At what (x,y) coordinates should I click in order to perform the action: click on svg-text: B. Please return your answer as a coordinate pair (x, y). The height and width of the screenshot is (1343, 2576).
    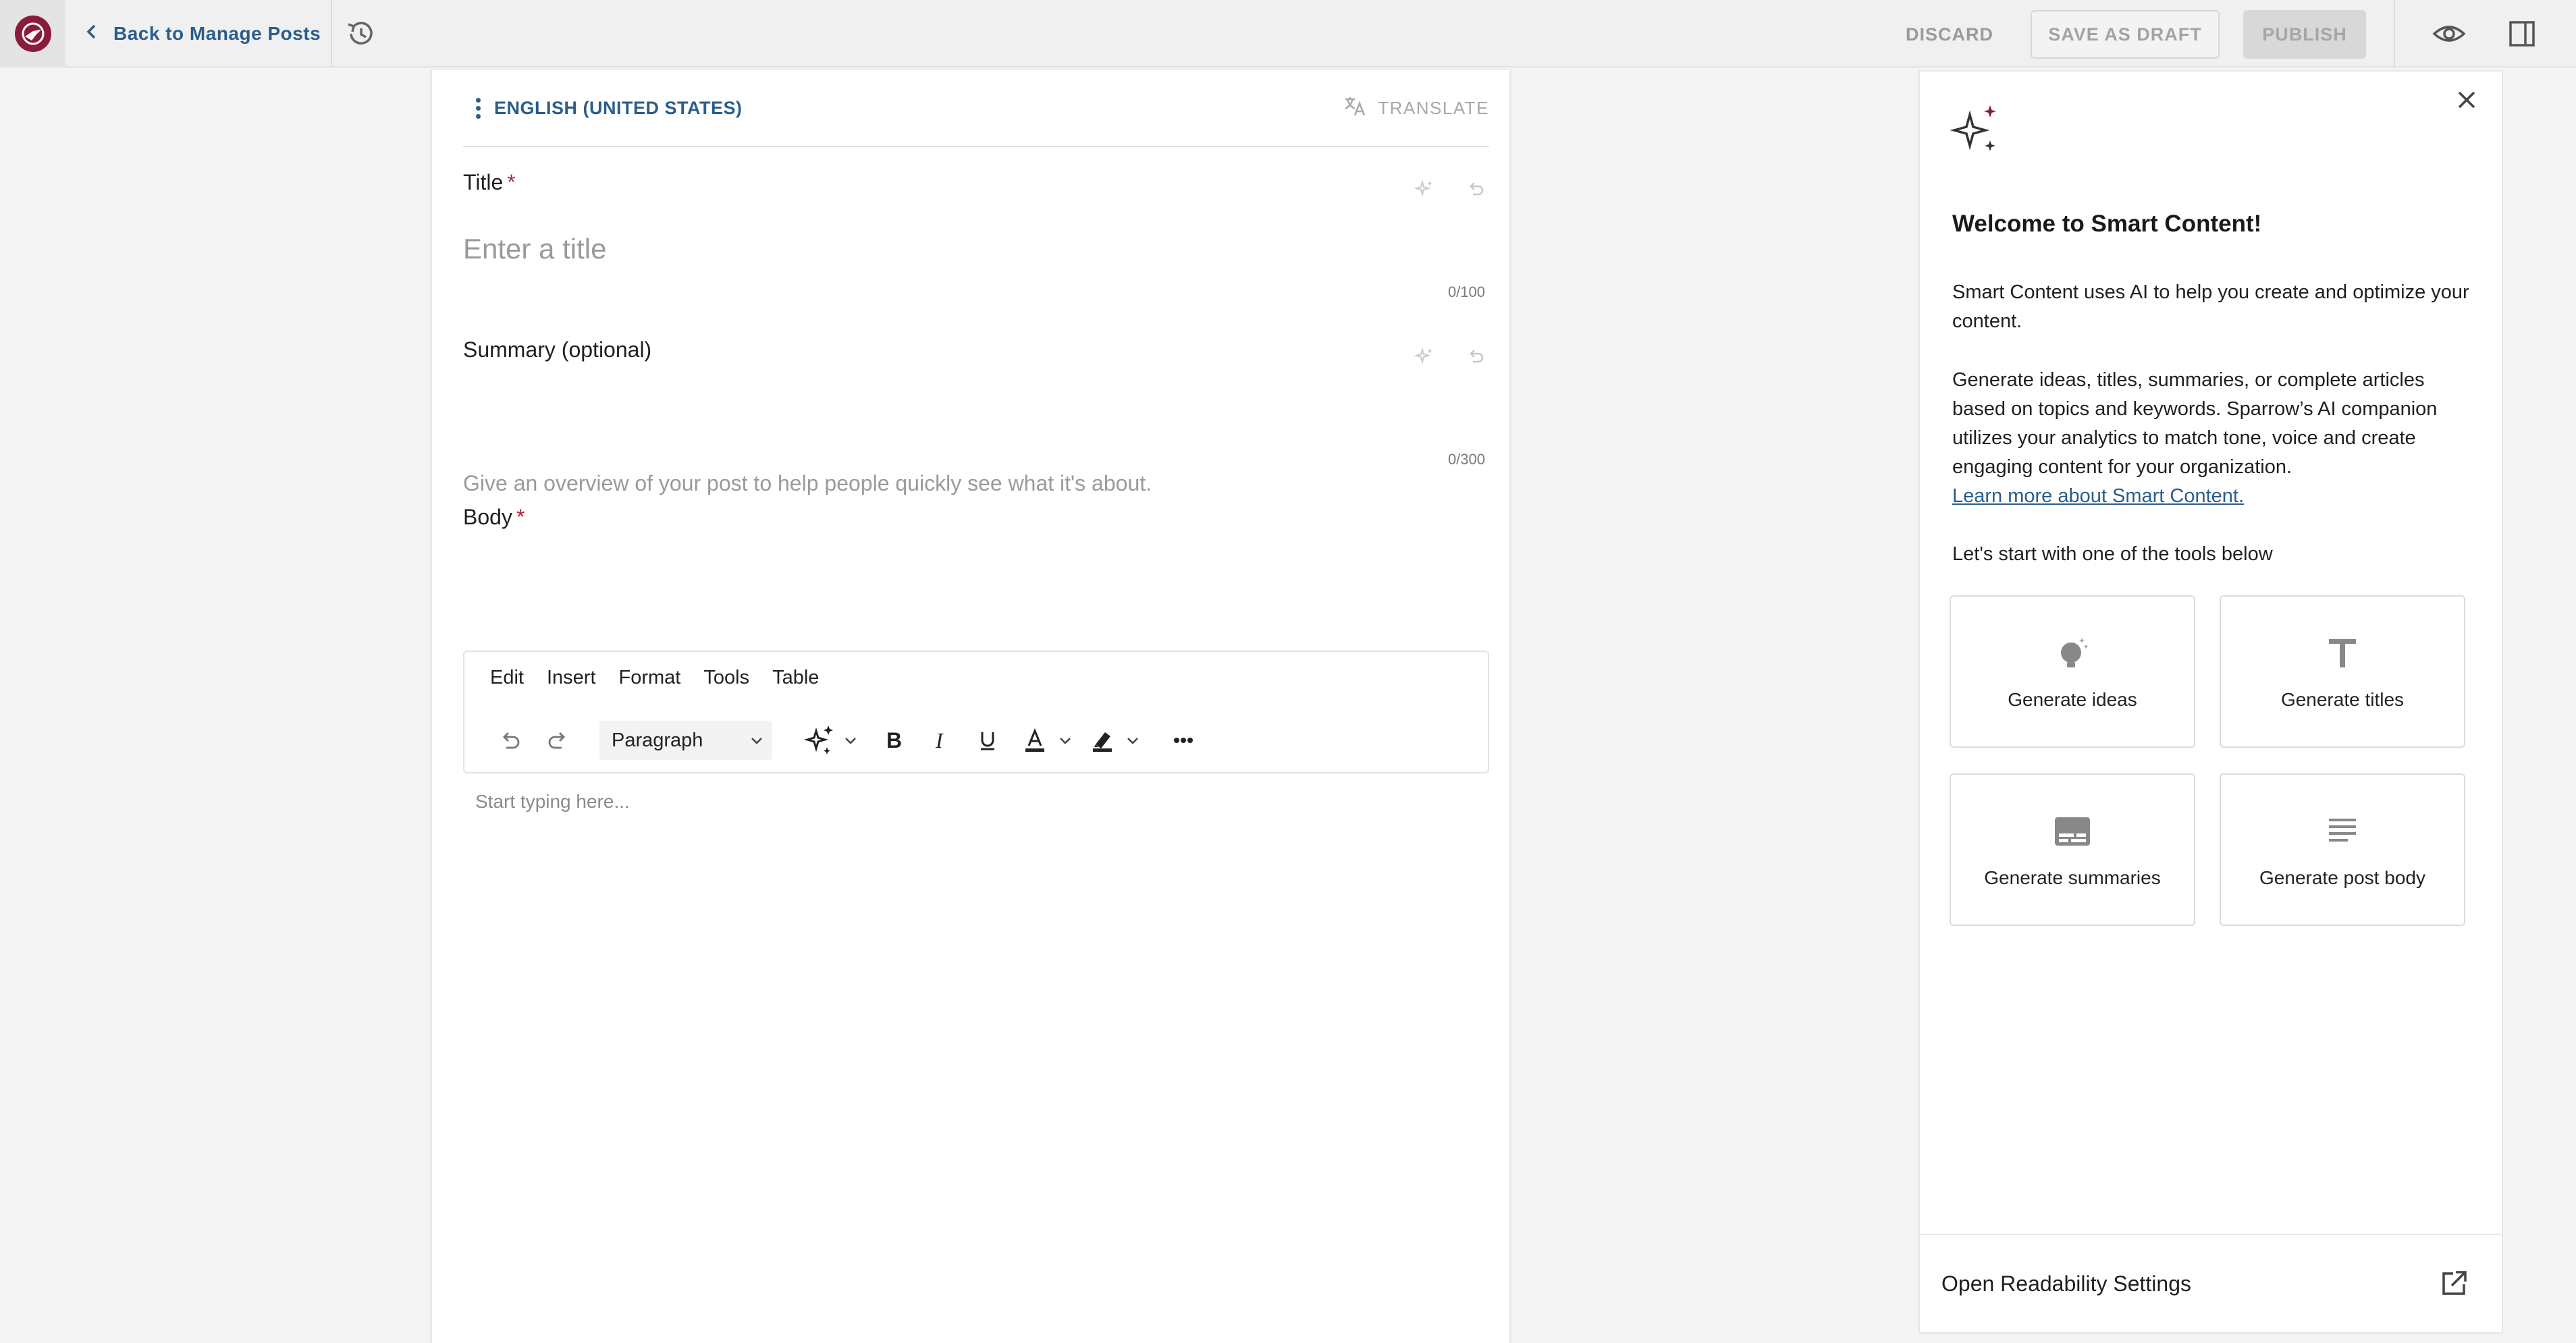
    Looking at the image, I should click on (894, 740).